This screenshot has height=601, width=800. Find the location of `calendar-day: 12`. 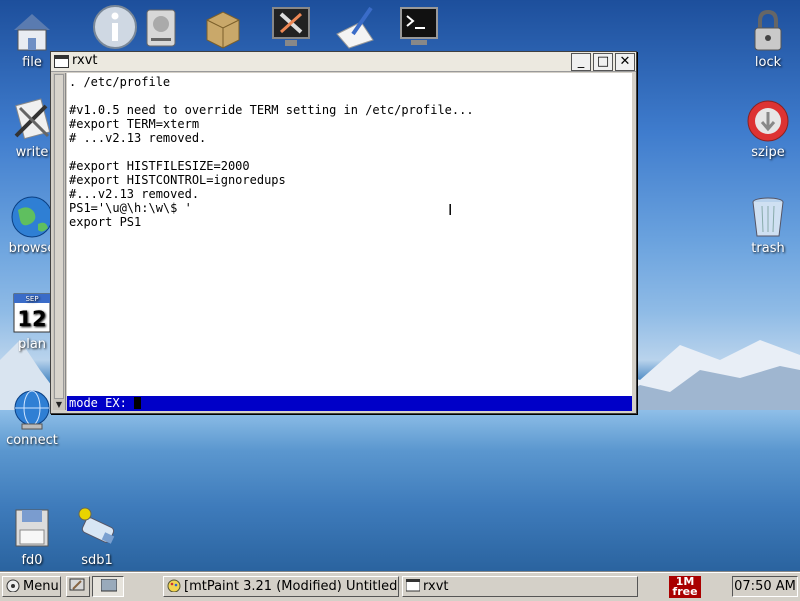

calendar-day: 12 is located at coordinates (31, 319).